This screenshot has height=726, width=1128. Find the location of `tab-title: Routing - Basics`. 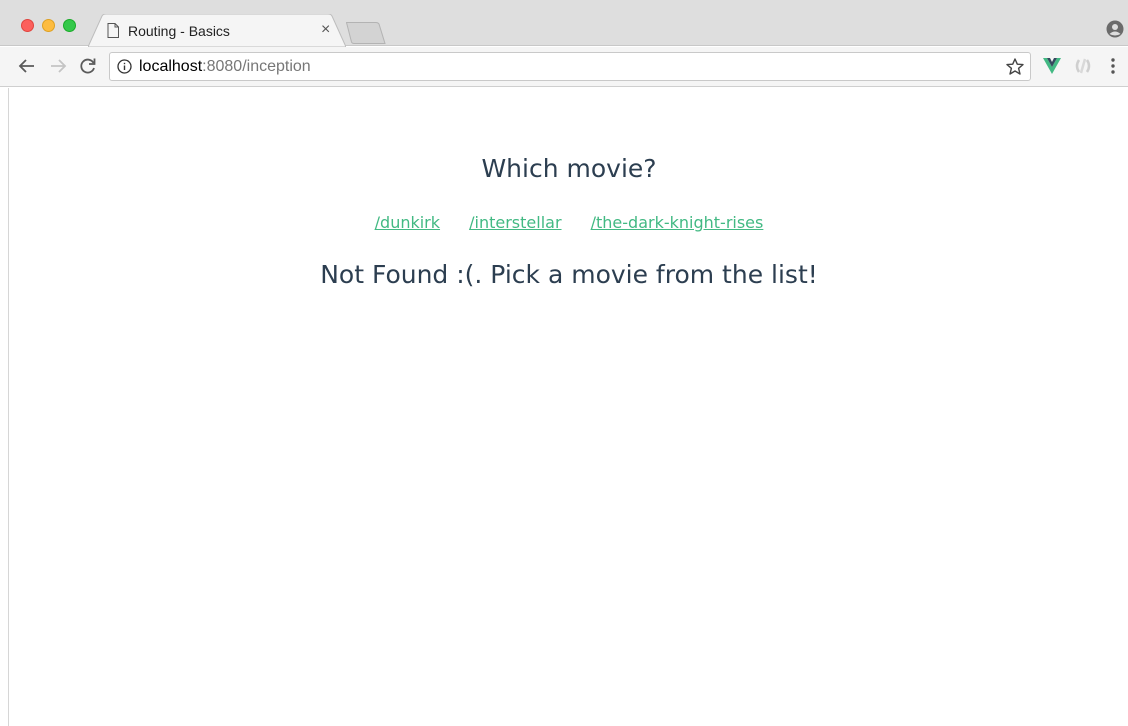

tab-title: Routing - Basics is located at coordinates (179, 31).